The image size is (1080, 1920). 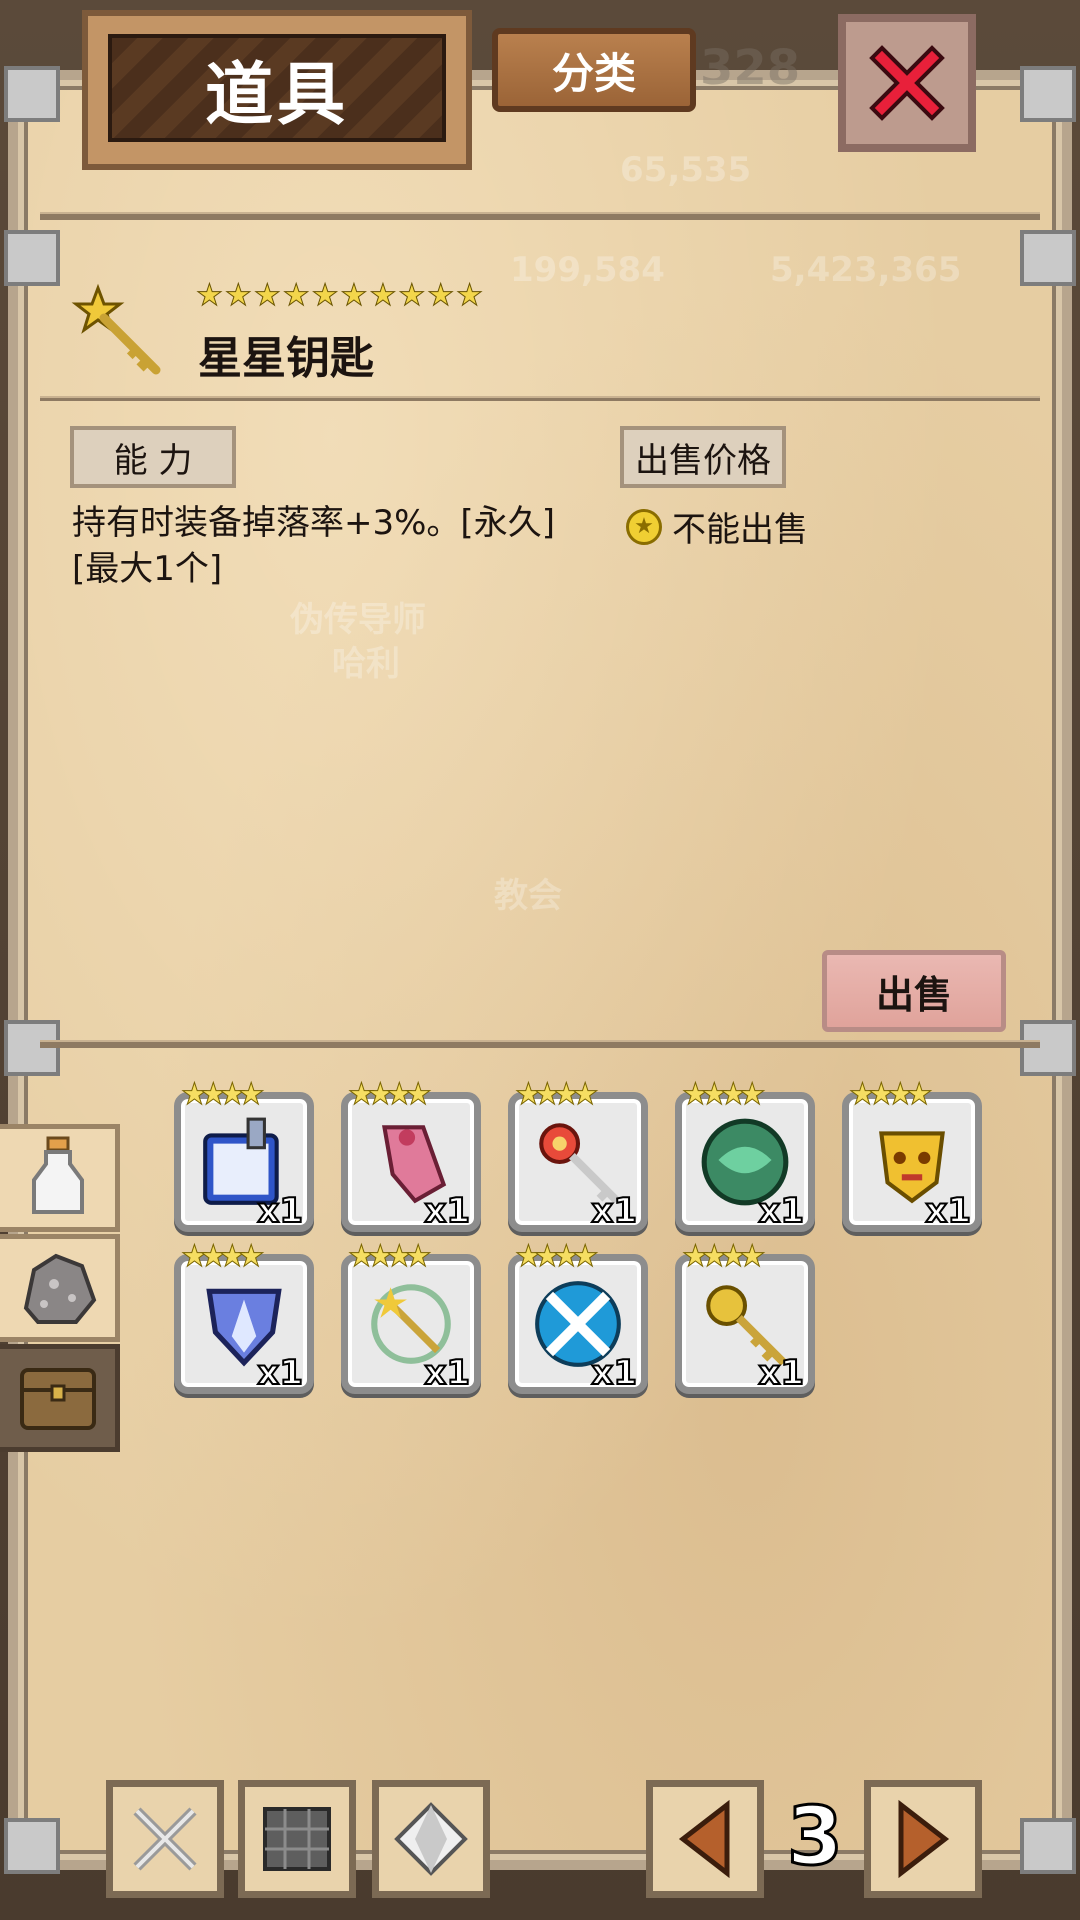 I want to click on next-page-button, so click(x=923, y=1839).